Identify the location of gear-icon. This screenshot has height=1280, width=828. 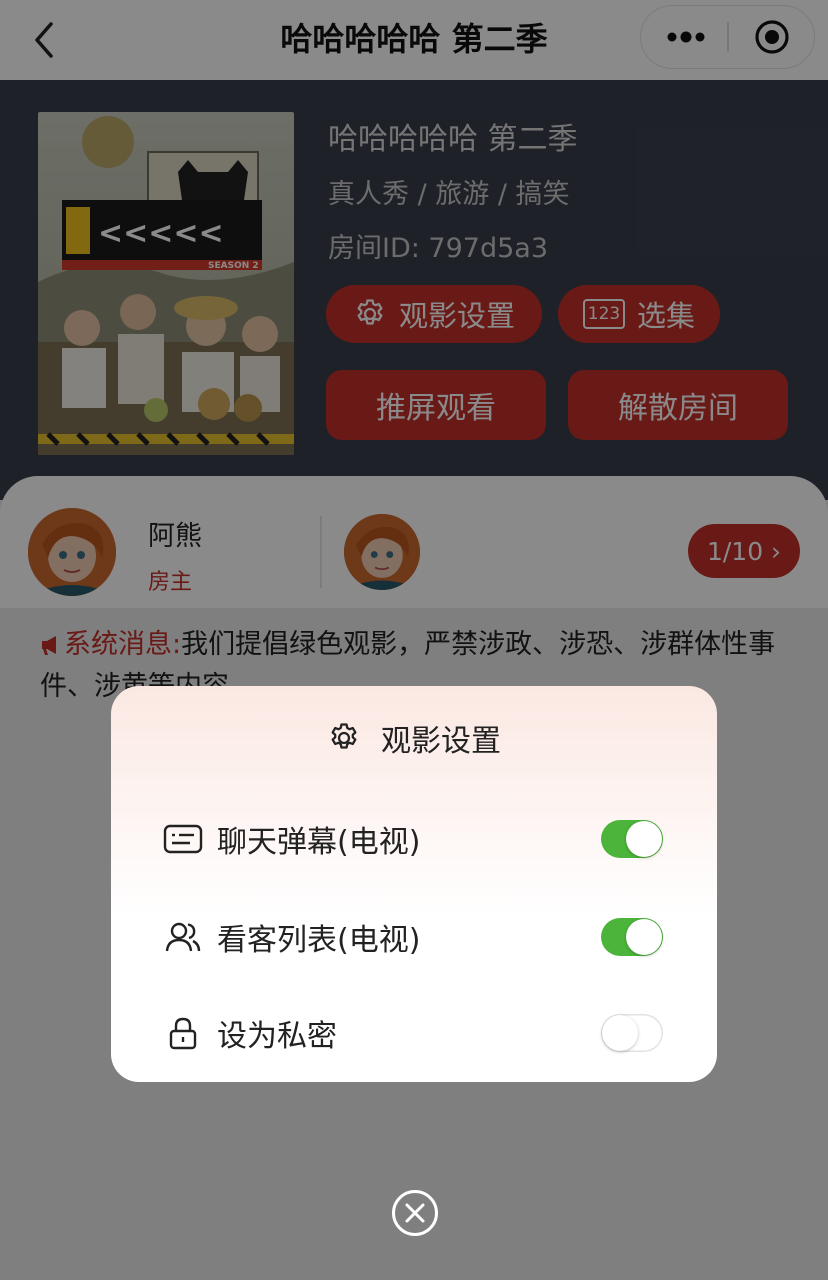
(344, 736).